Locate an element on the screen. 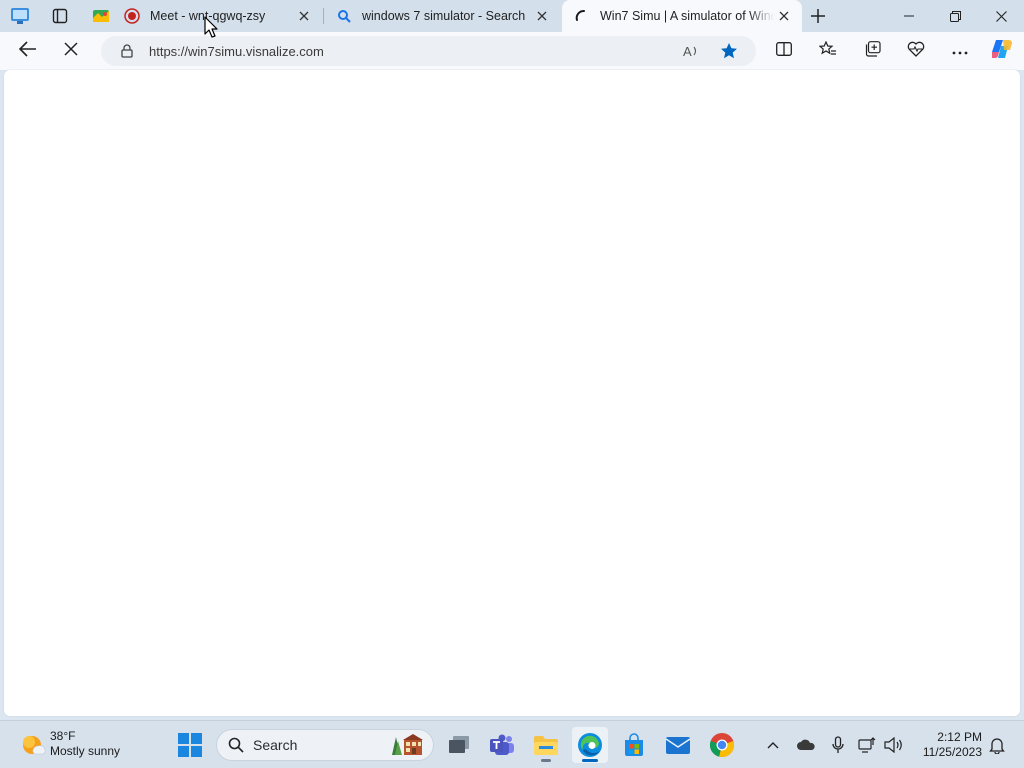 Image resolution: width=1024 pixels, height=768 pixels. tab-group-icon is located at coordinates (101, 16).